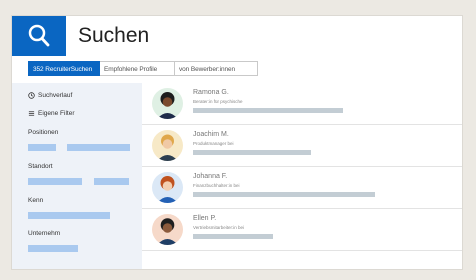 The height and width of the screenshot is (280, 476). I want to click on list-item: Ellen P. Vertriebsmitarbeiter:in bei, so click(302, 230).